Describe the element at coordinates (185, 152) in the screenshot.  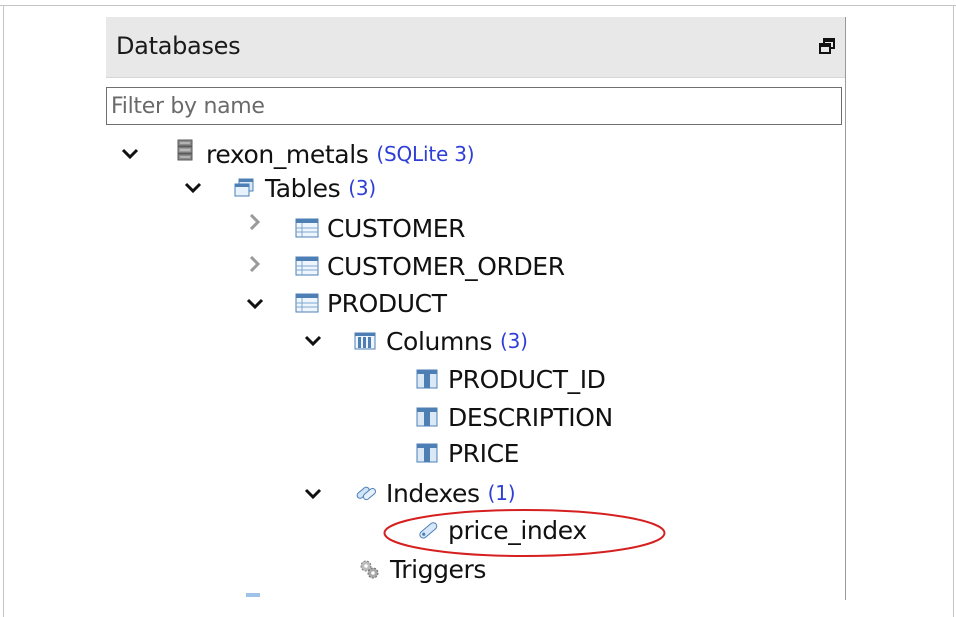
I see `database-icon` at that location.